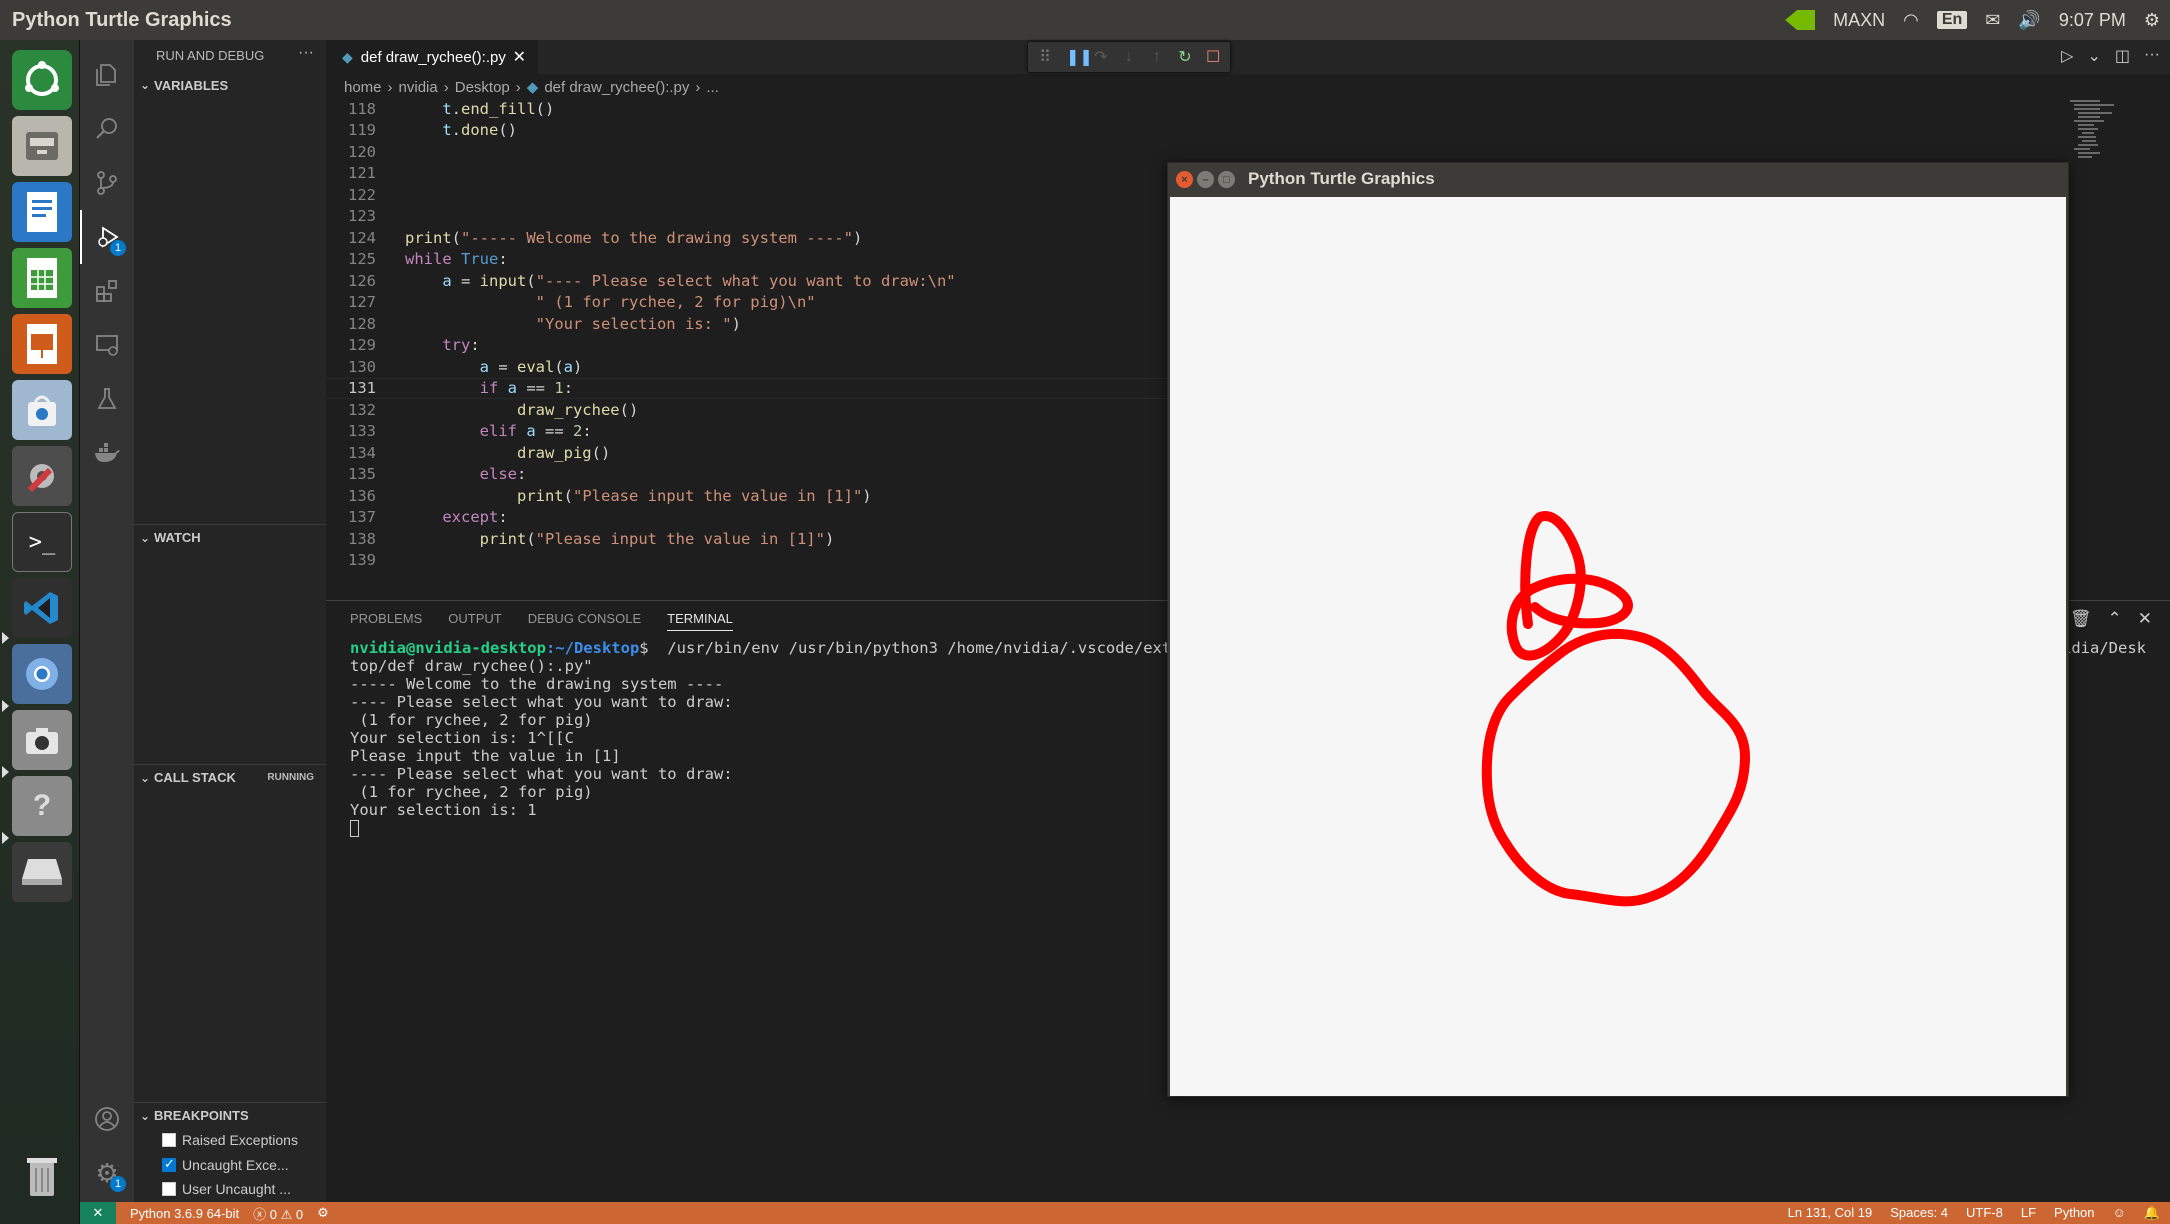 The width and height of the screenshot is (2170, 1224). Describe the element at coordinates (1079, 57) in the screenshot. I see `pause-icon: ❚❚` at that location.